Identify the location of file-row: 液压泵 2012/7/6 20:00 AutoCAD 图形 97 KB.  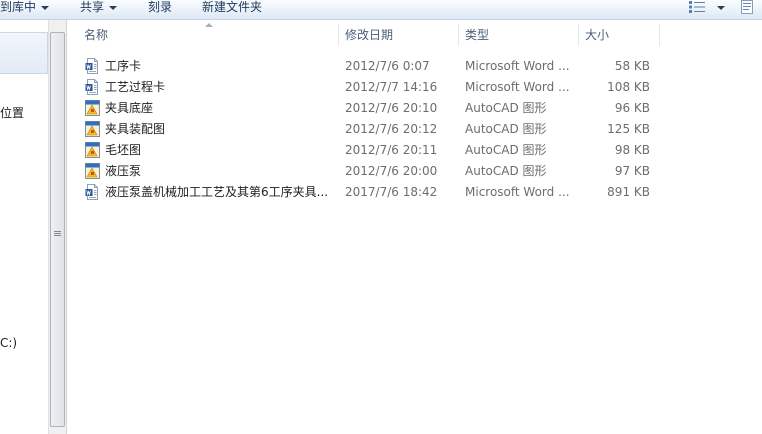
(366, 171).